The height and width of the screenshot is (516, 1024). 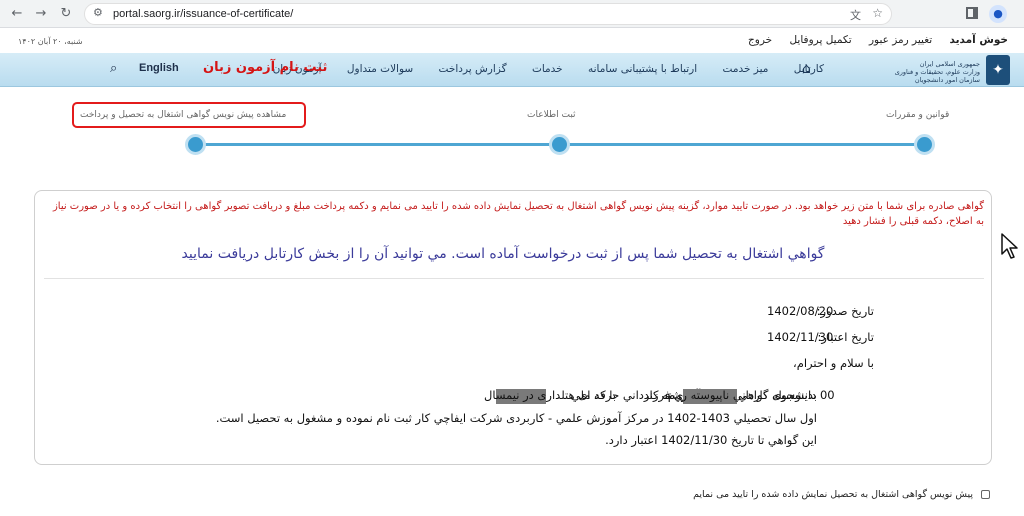 What do you see at coordinates (985, 494) in the screenshot?
I see `confirm-draft-checkbox` at bounding box center [985, 494].